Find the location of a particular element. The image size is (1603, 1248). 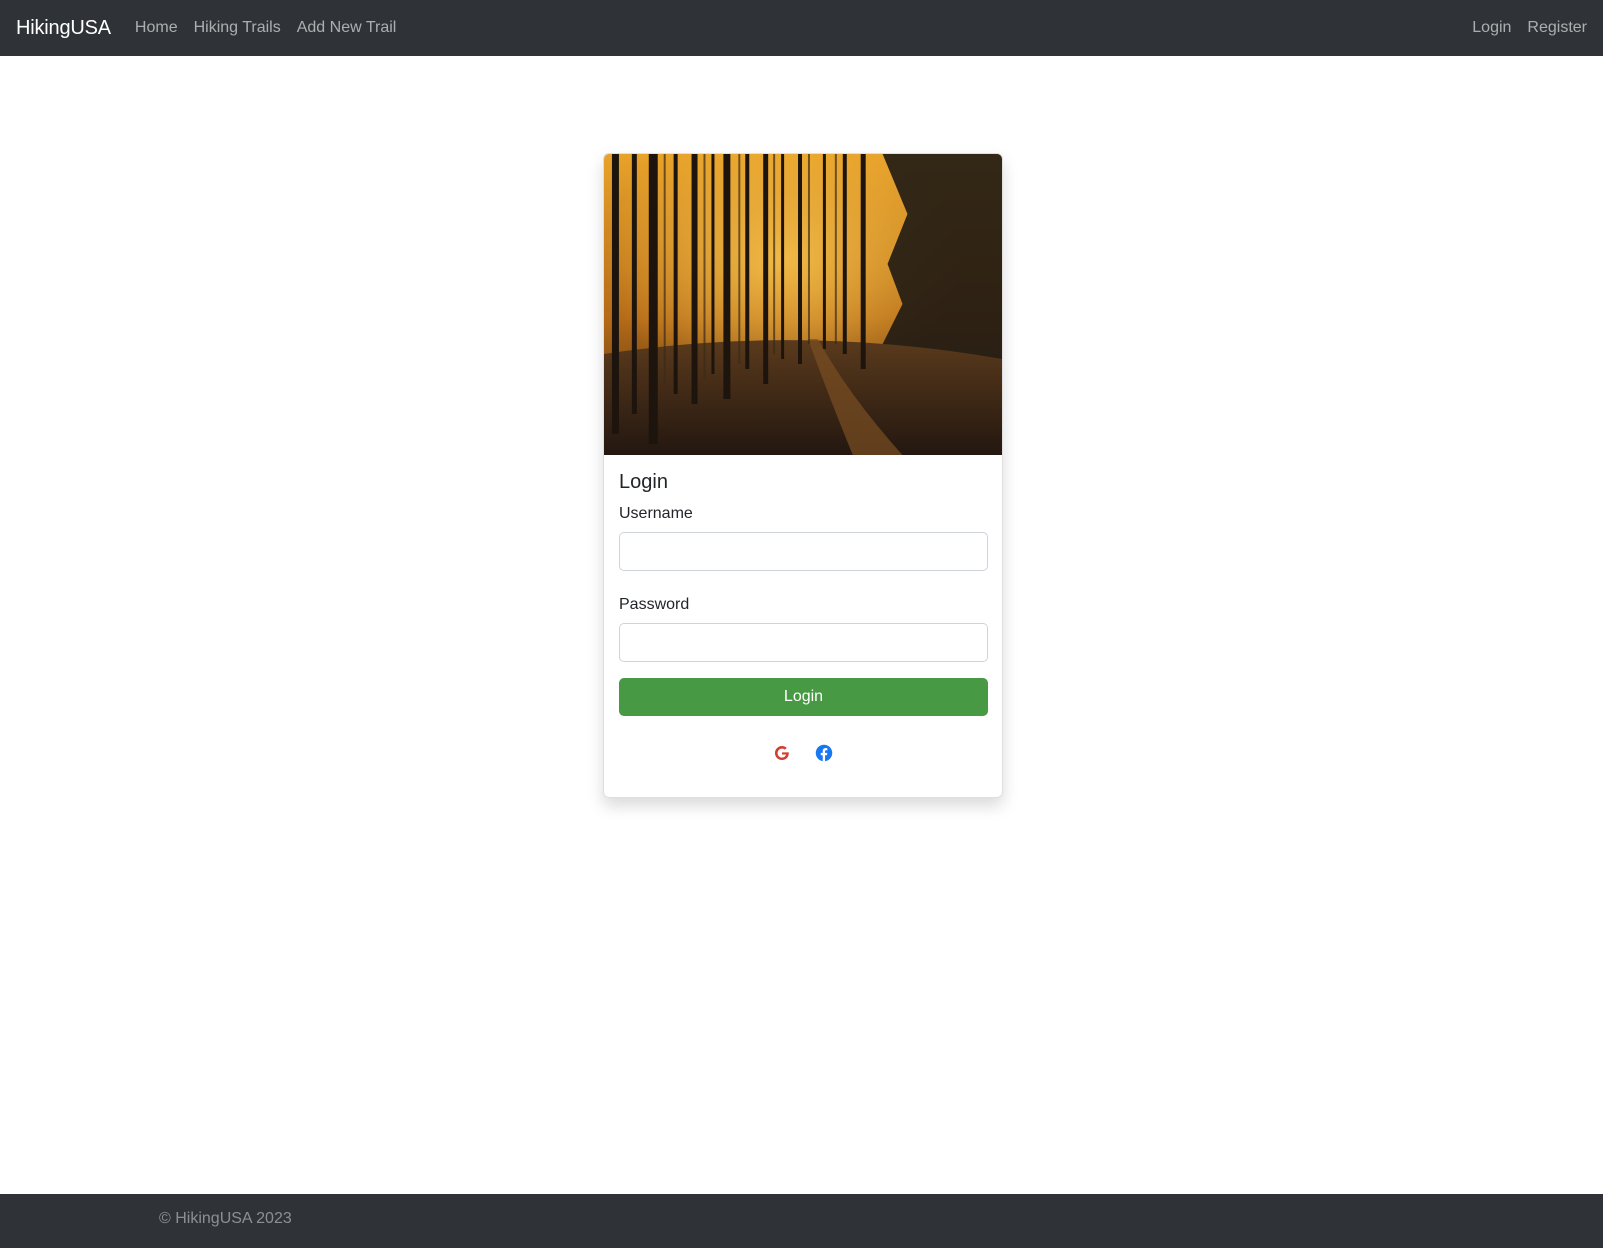

username-input is located at coordinates (803, 551).